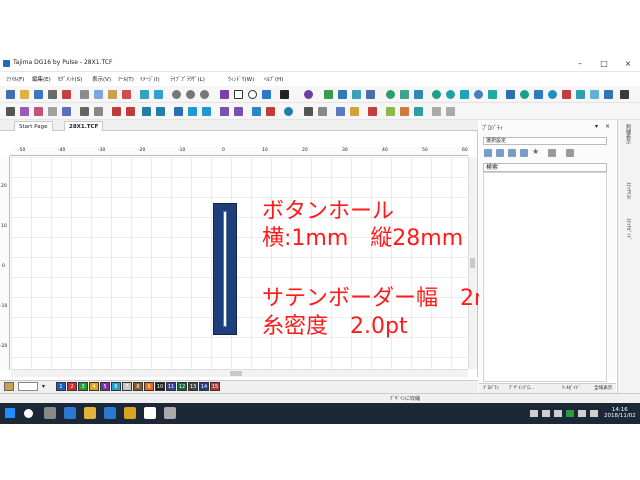 Image resolution: width=640 pixels, height=480 pixels. What do you see at coordinates (354, 111) in the screenshot?
I see `sun-icon` at bounding box center [354, 111].